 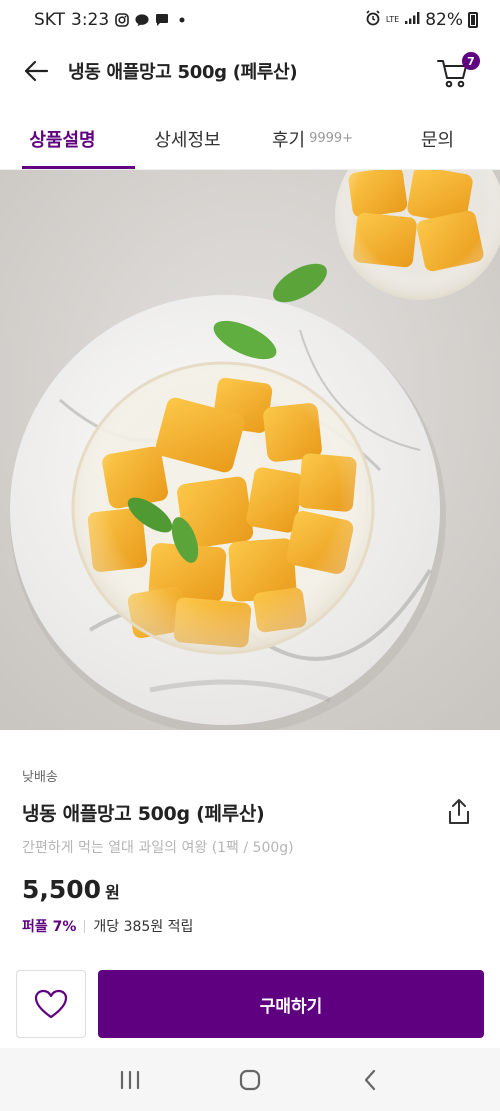 I want to click on signal-icon, so click(x=412, y=20).